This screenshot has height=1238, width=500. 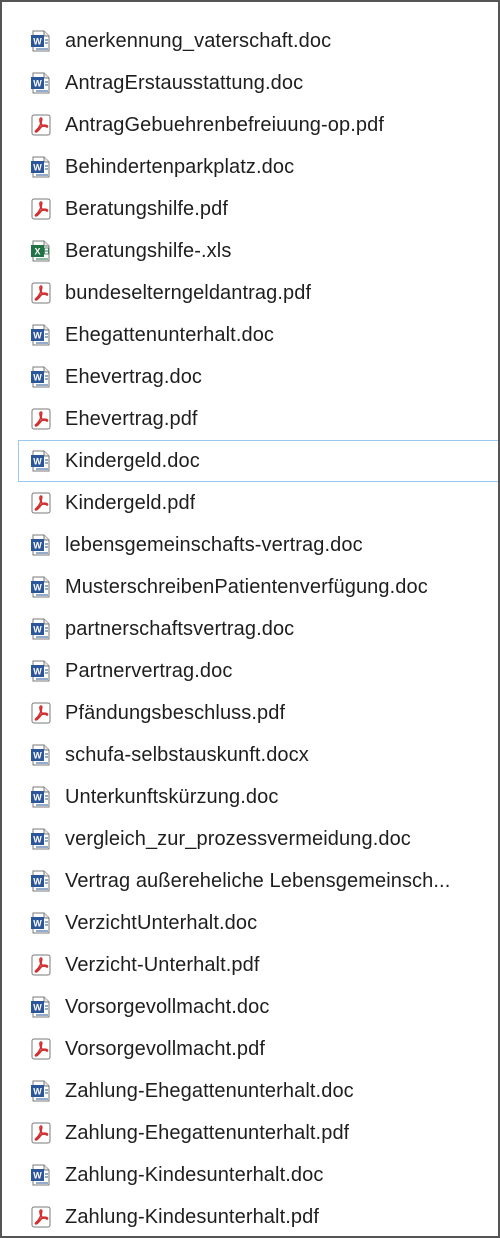 What do you see at coordinates (147, 209) in the screenshot?
I see `file-name: Beratungshilfe.pdf` at bounding box center [147, 209].